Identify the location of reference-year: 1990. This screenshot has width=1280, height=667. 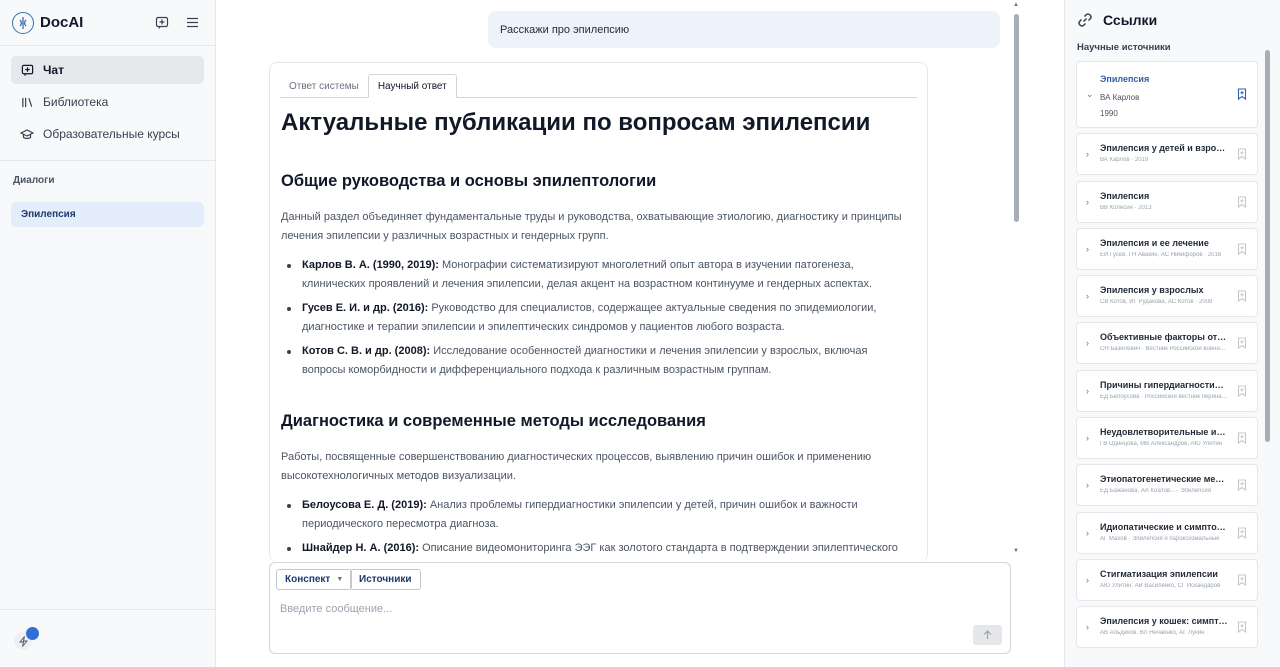
(1109, 113).